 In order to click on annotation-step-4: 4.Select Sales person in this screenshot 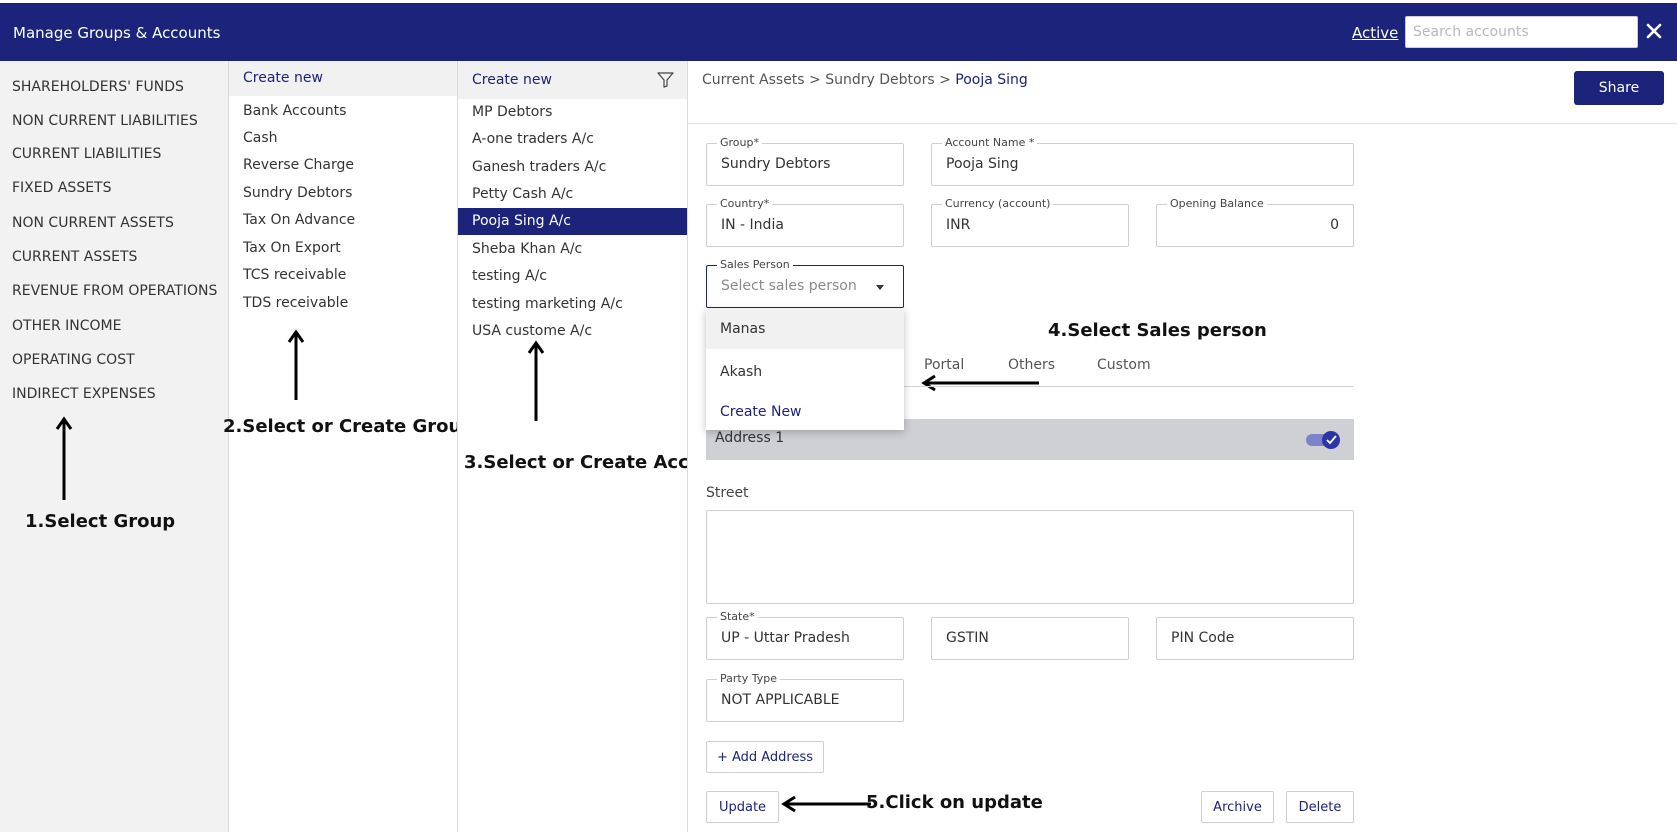, I will do `click(1157, 330)`.